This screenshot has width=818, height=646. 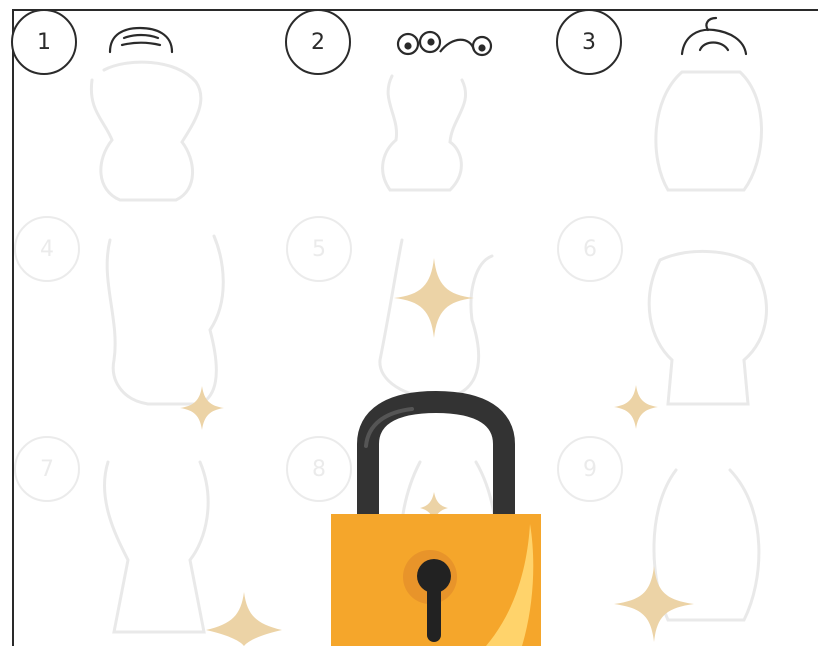 What do you see at coordinates (141, 40) in the screenshot?
I see `monster-1-head-top` at bounding box center [141, 40].